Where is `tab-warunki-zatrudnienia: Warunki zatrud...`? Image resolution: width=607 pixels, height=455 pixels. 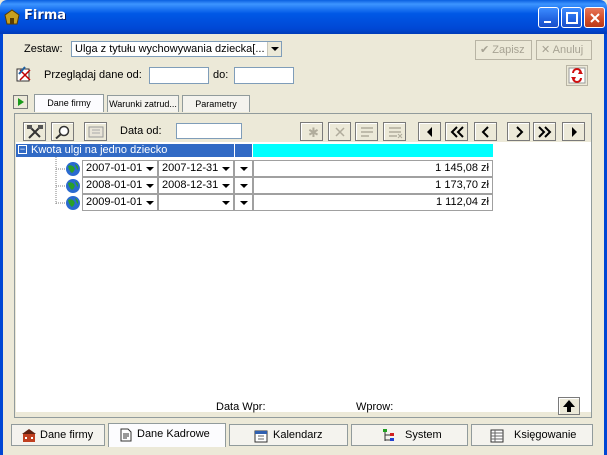
tab-warunki-zatrudnienia: Warunki zatrud... is located at coordinates (143, 103).